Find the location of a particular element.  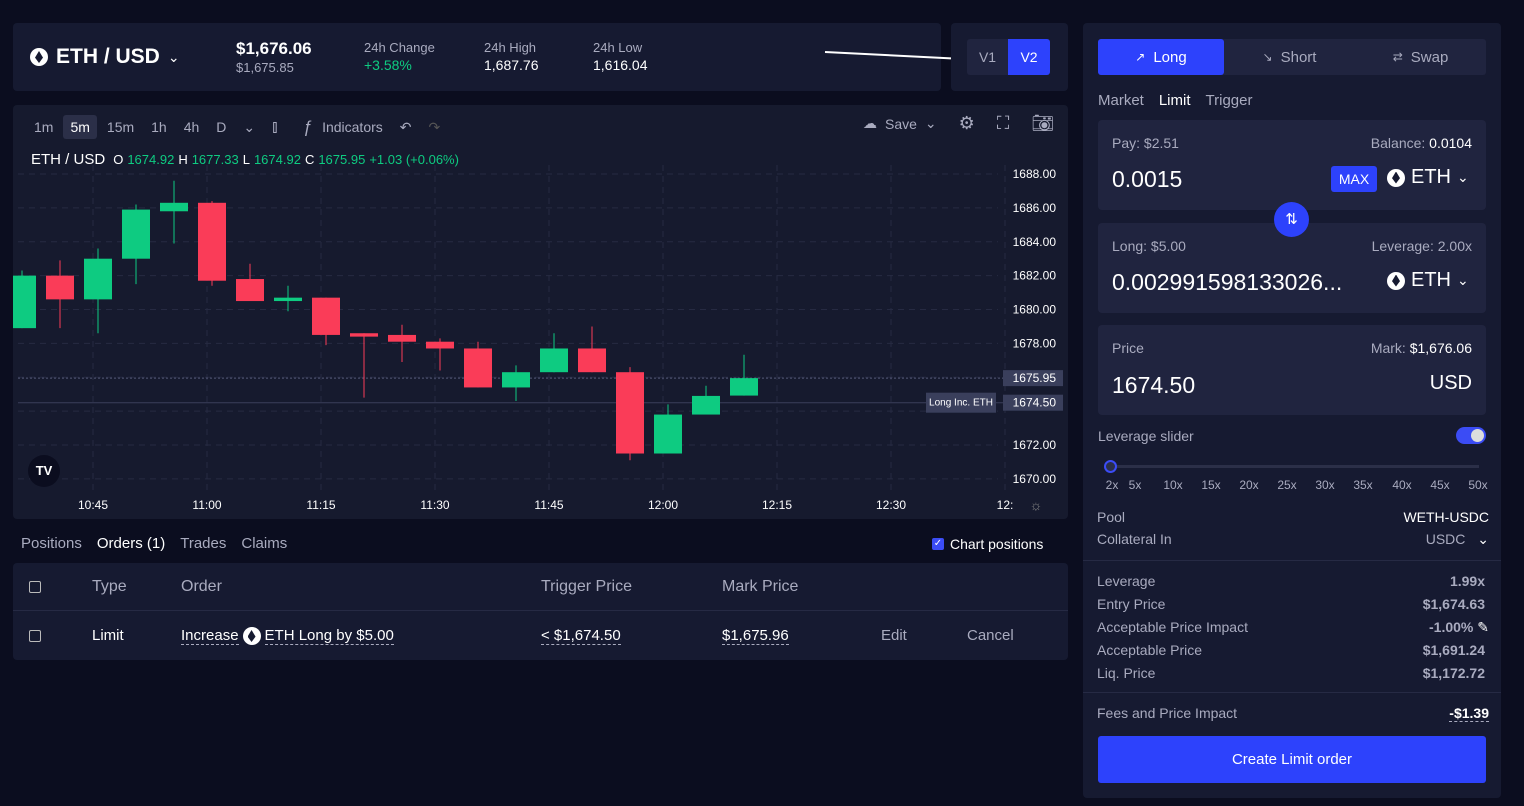

tab-trades: Trades is located at coordinates (203, 543).